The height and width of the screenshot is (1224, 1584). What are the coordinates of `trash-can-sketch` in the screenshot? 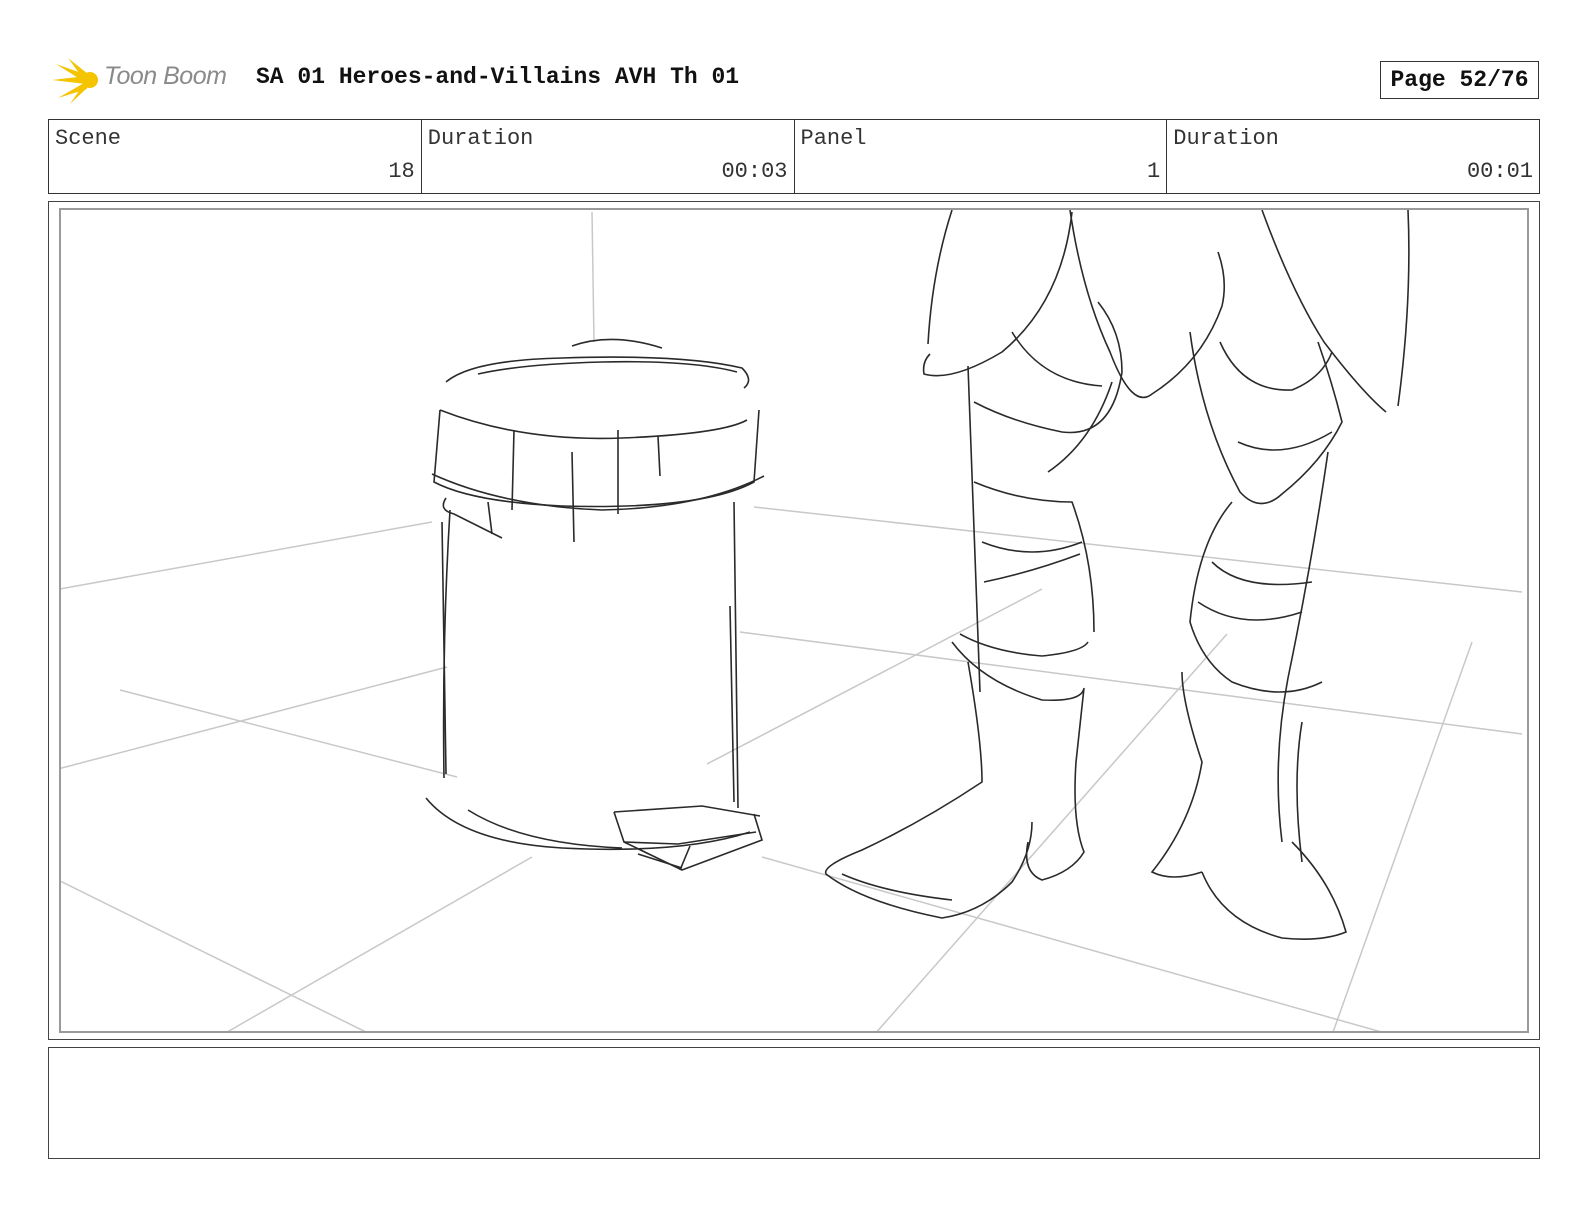 It's located at (595, 604).